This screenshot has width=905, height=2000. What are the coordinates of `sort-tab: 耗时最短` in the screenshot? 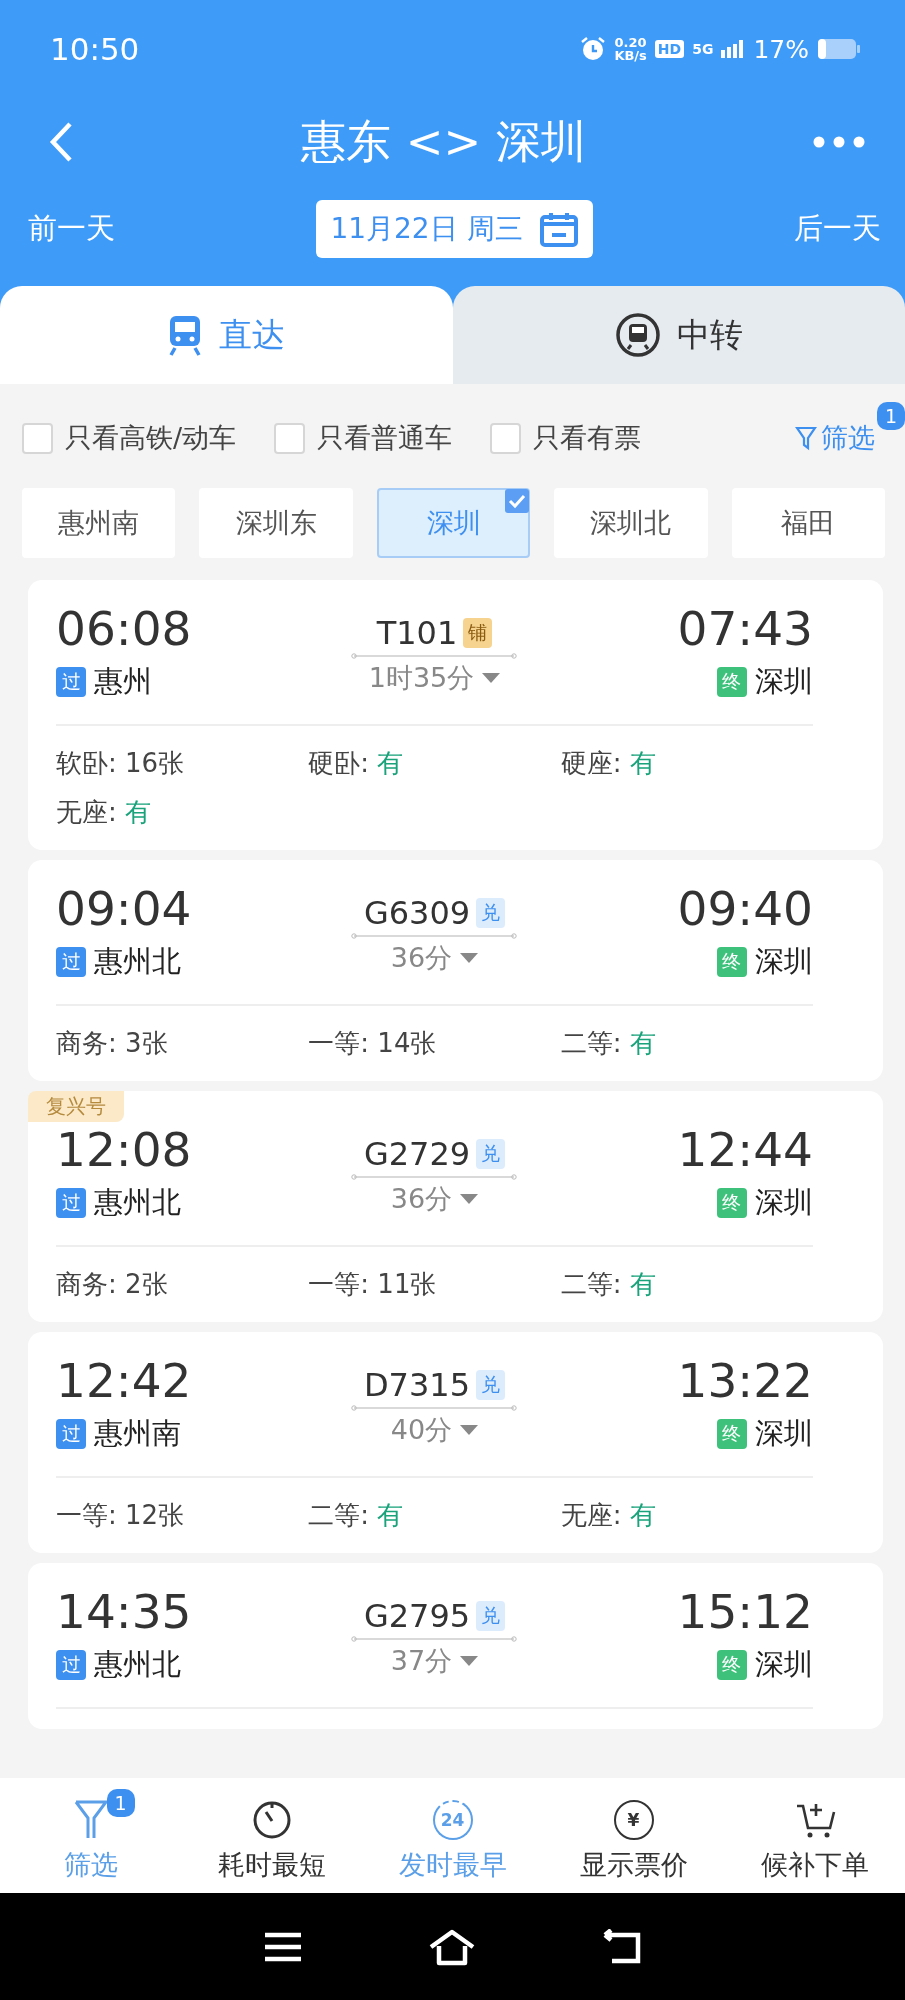 It's located at (271, 1835).